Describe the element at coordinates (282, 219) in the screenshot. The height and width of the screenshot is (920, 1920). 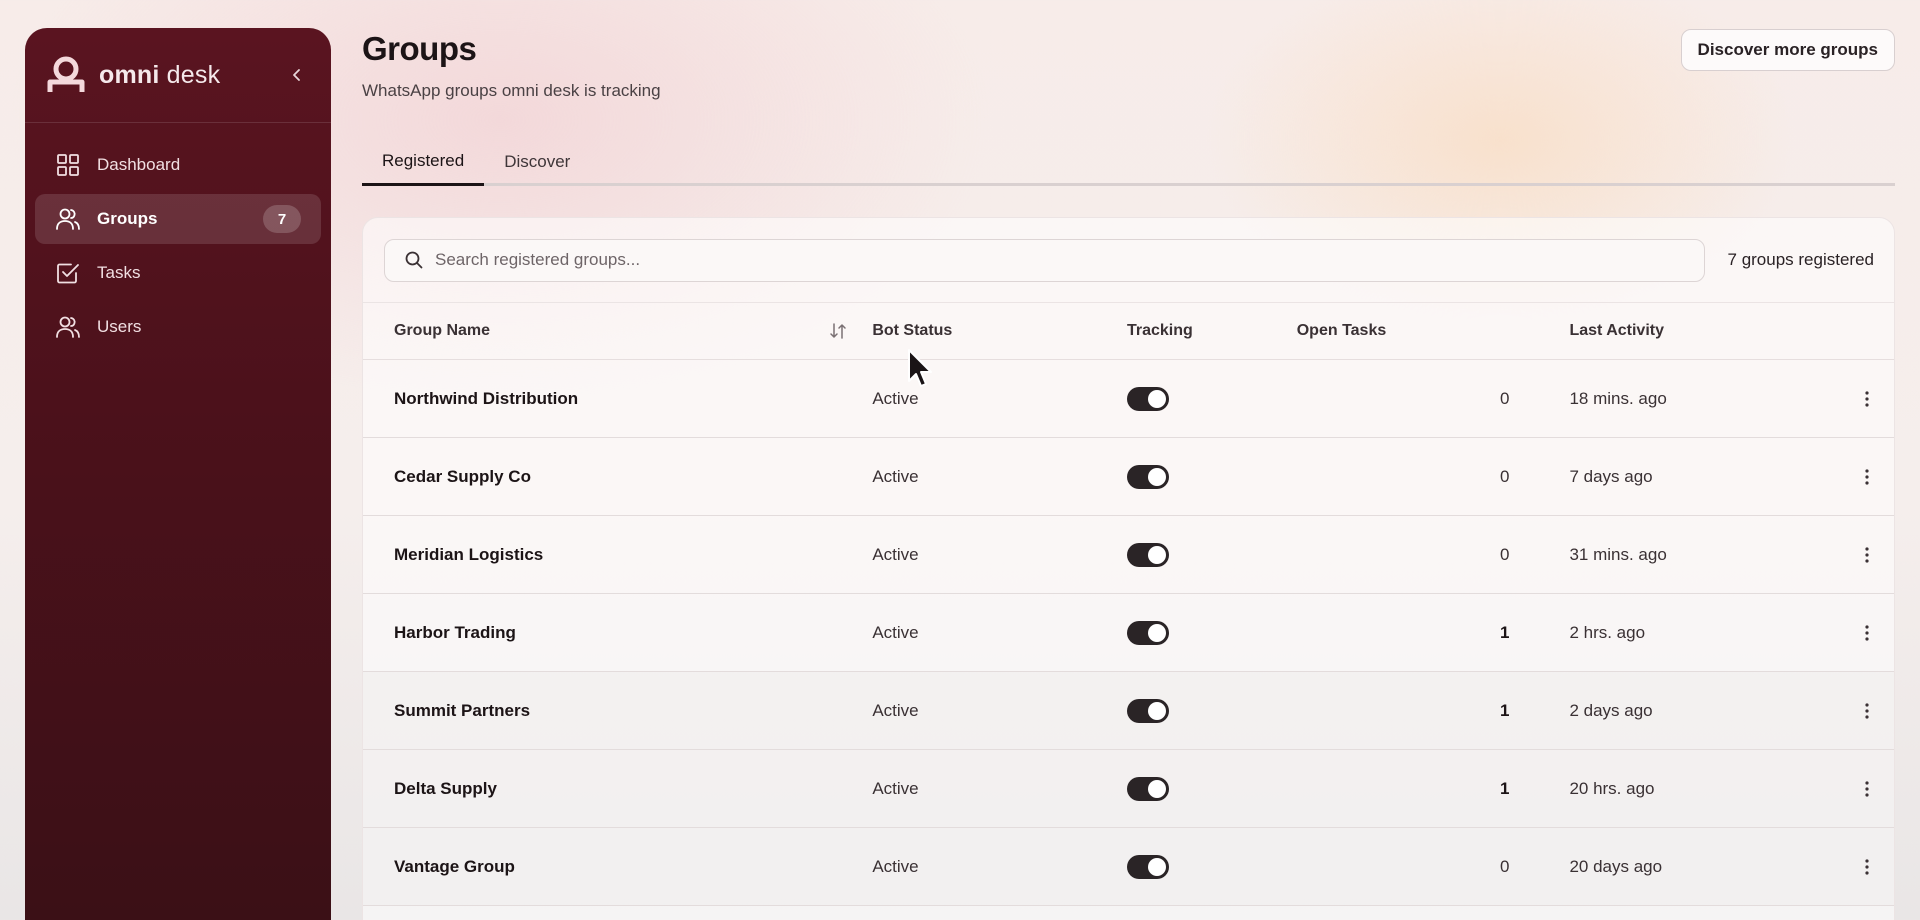
I see `groups-count-badge: 7` at that location.